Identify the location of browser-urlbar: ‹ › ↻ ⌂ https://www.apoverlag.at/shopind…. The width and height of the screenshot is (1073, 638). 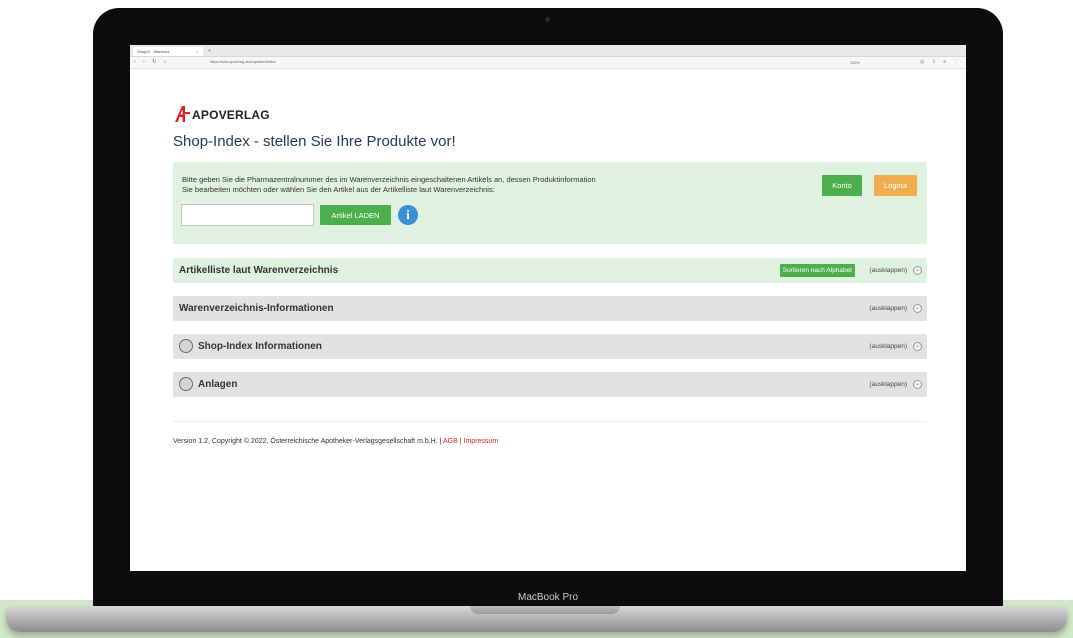
(548, 63).